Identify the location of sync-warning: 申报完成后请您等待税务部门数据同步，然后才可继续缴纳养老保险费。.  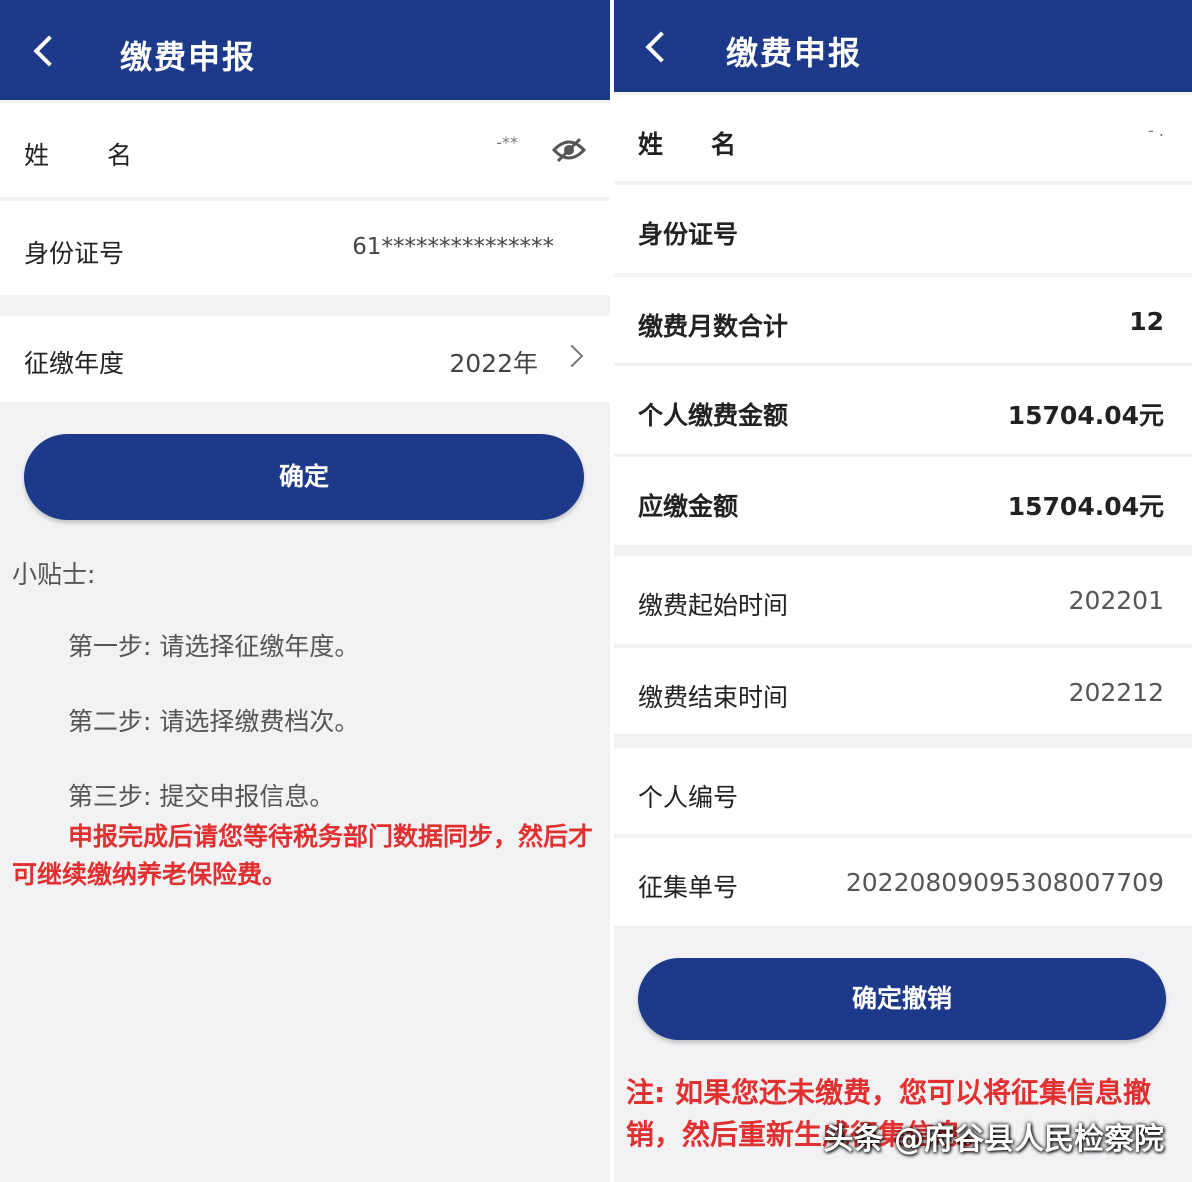
(303, 855).